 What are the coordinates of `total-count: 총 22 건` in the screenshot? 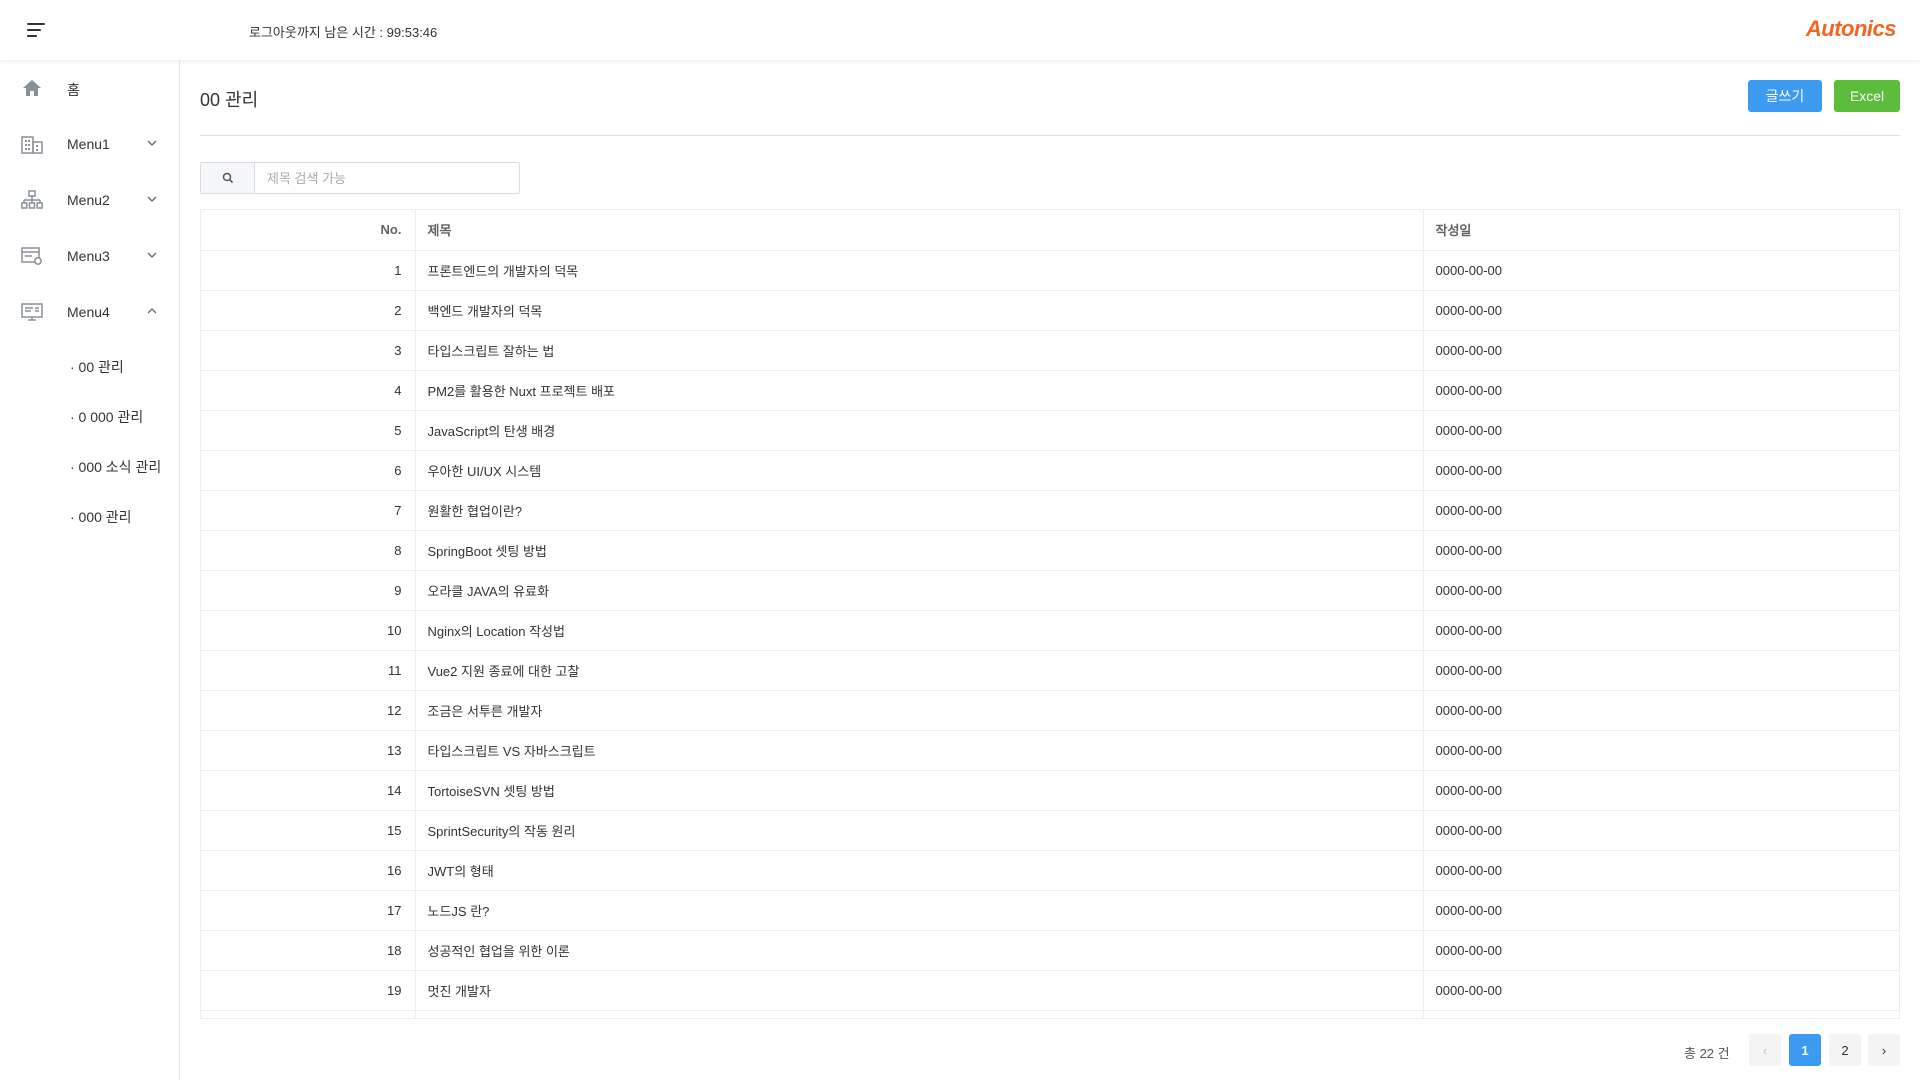 It's located at (1707, 1053).